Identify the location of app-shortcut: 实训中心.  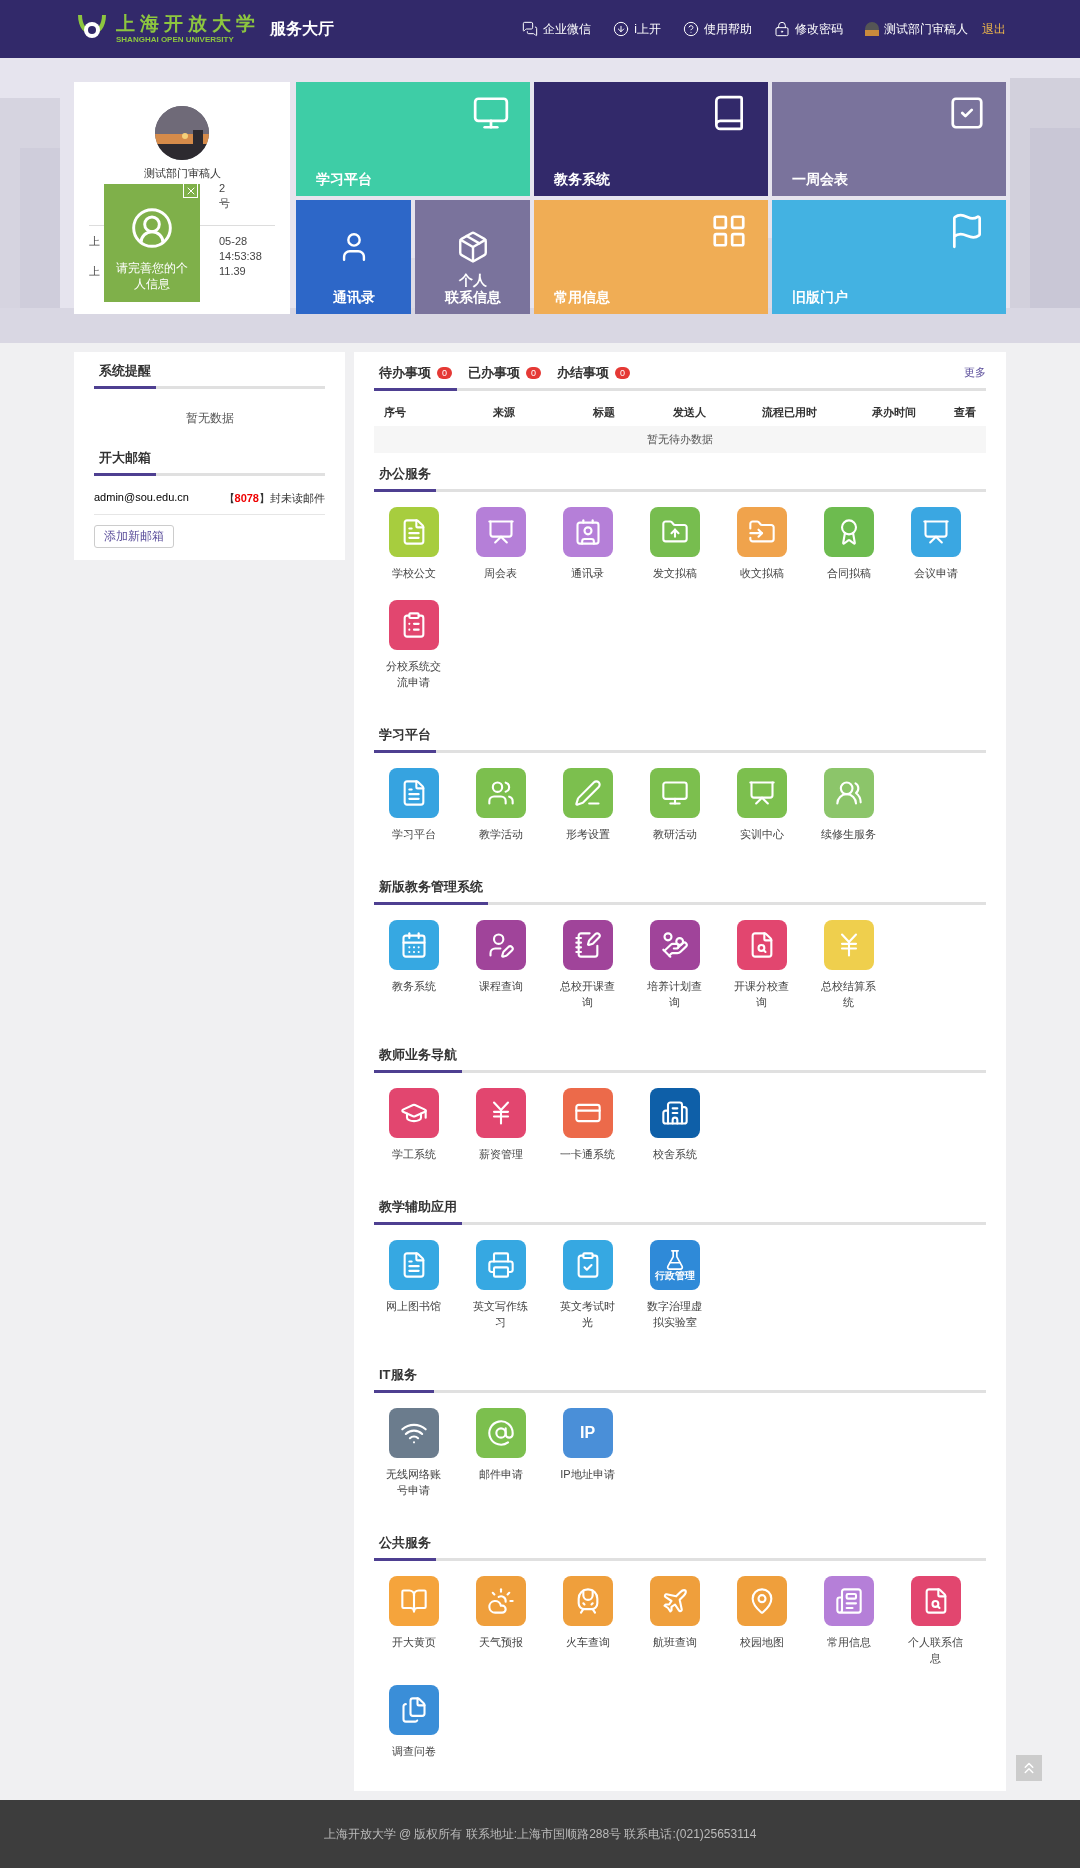
(761, 805).